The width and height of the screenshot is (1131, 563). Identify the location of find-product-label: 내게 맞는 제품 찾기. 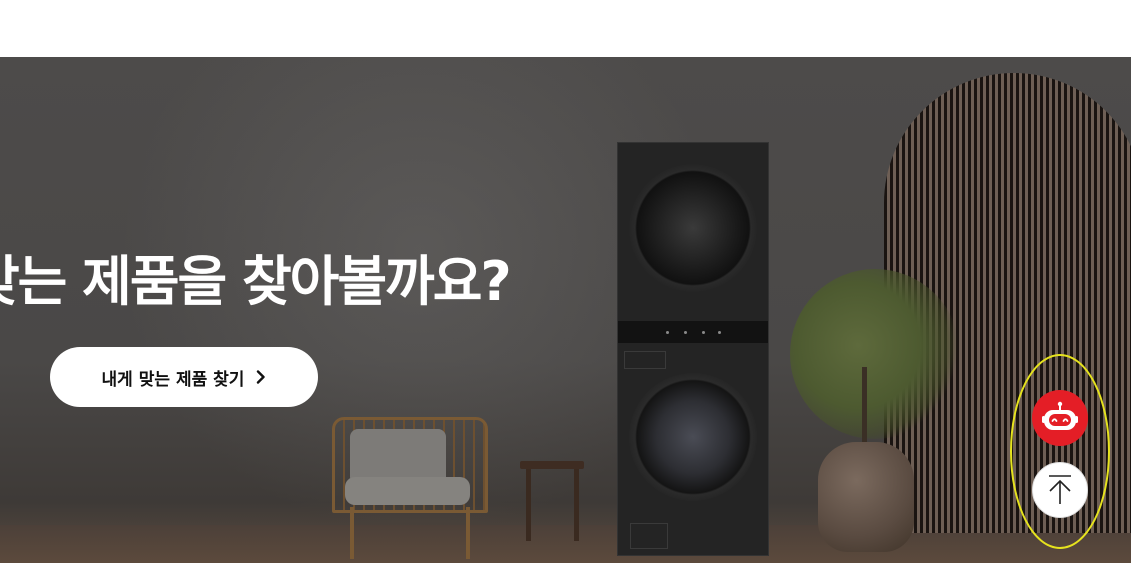
(173, 379).